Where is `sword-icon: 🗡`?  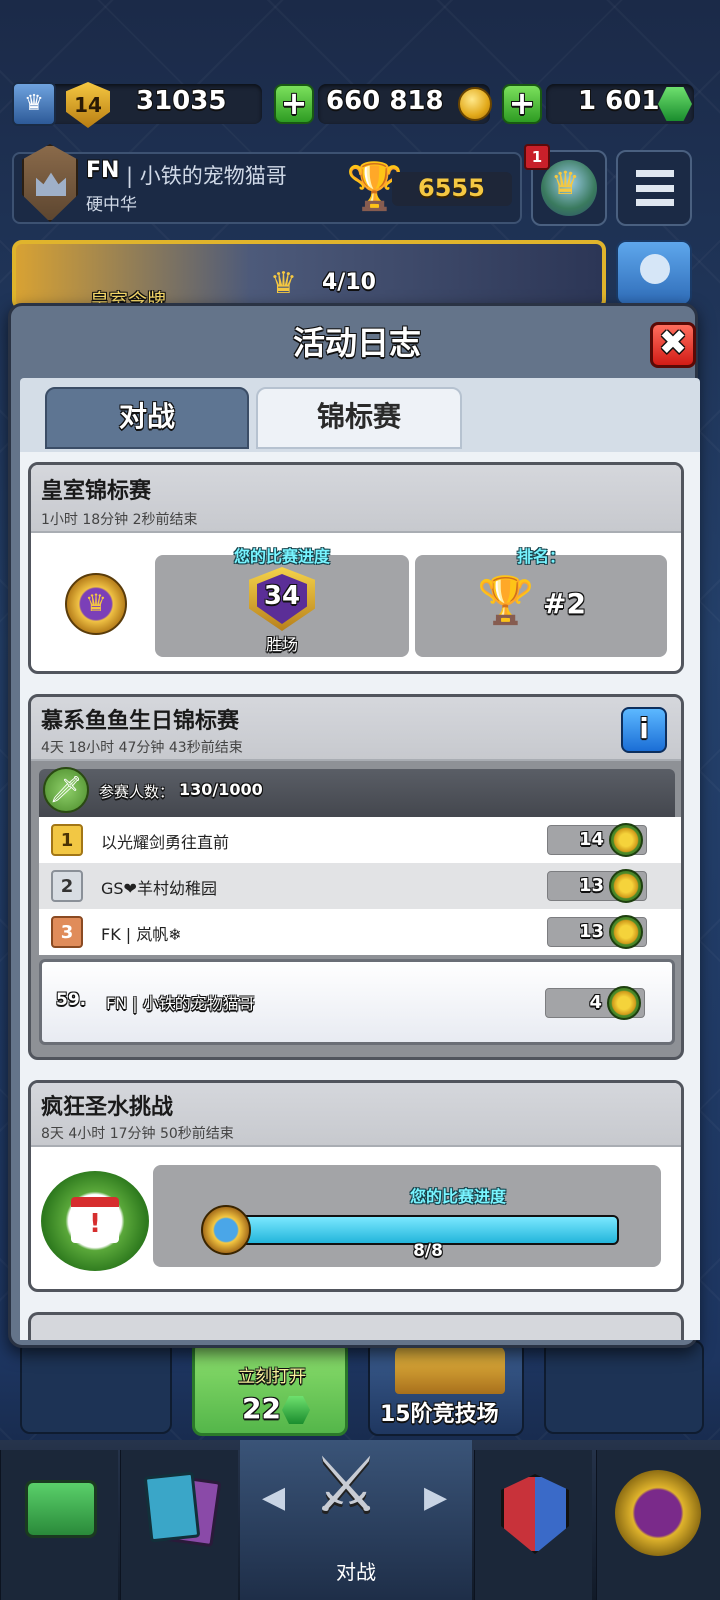 sword-icon: 🗡 is located at coordinates (66, 790).